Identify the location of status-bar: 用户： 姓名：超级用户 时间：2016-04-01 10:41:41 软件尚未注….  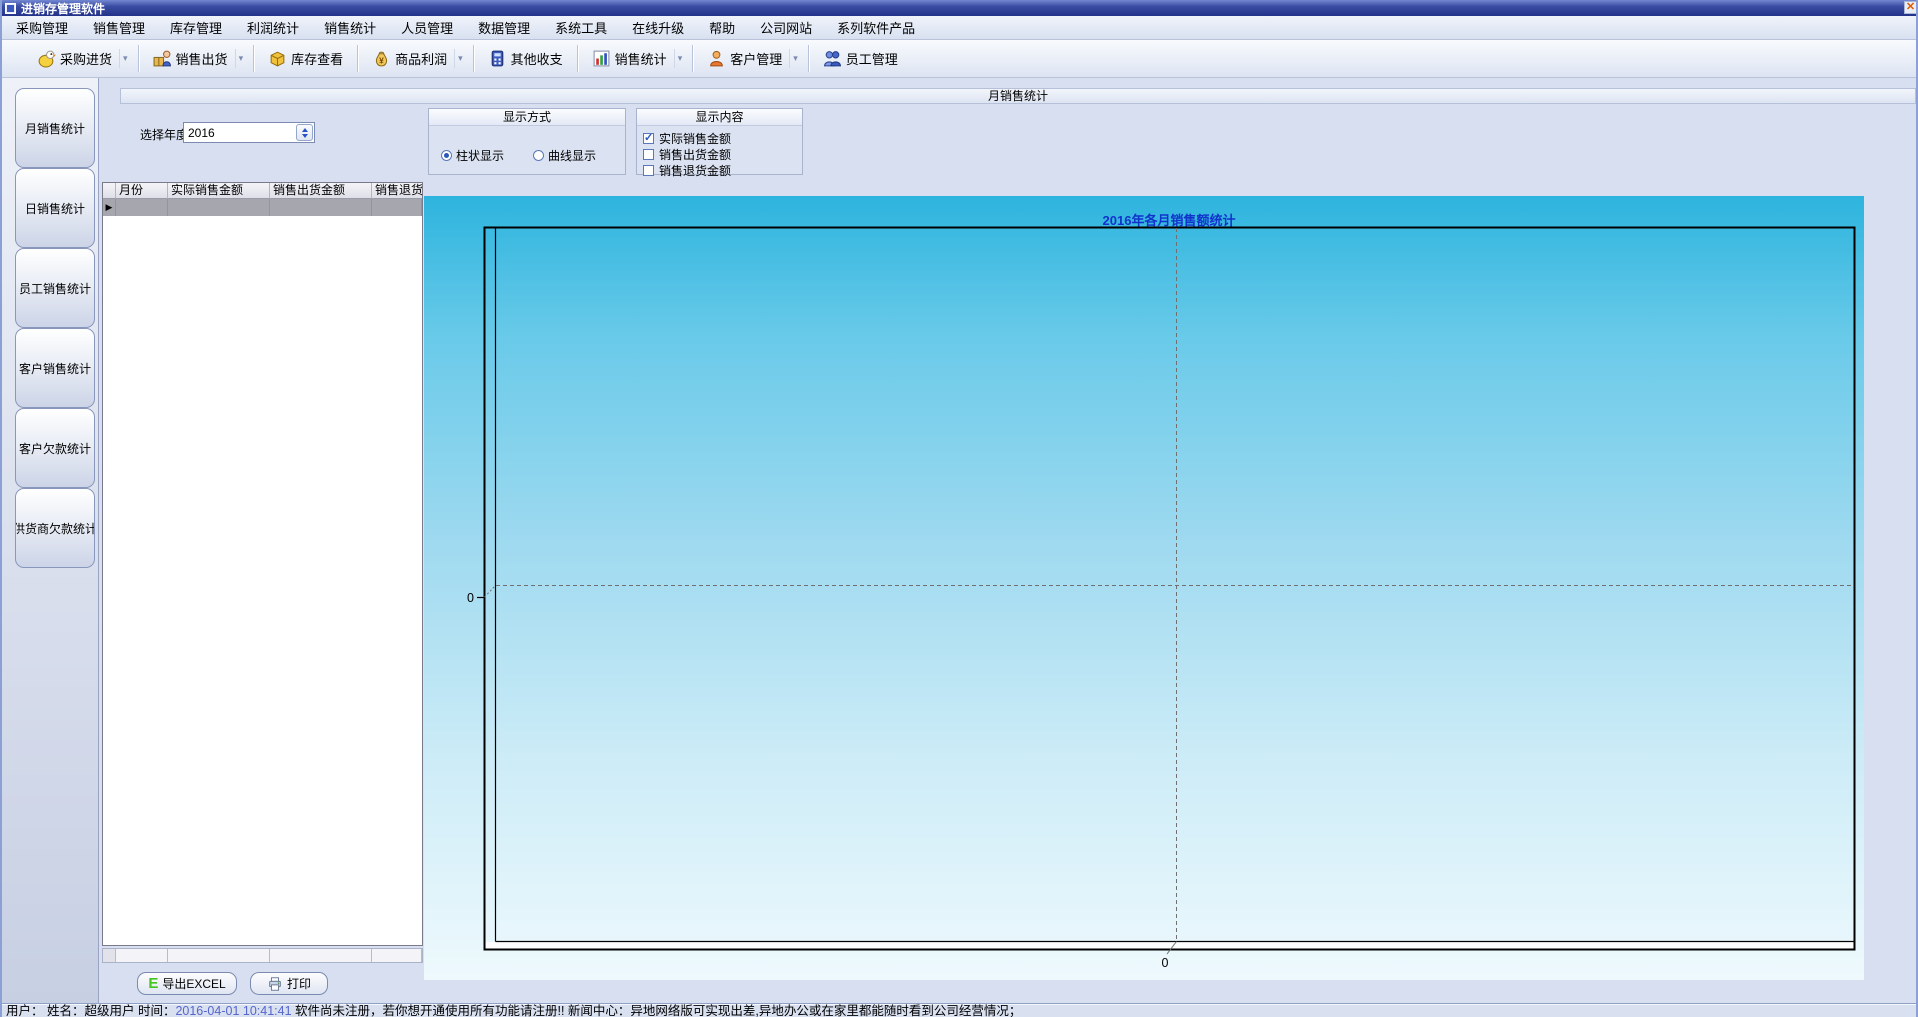
(959, 1010).